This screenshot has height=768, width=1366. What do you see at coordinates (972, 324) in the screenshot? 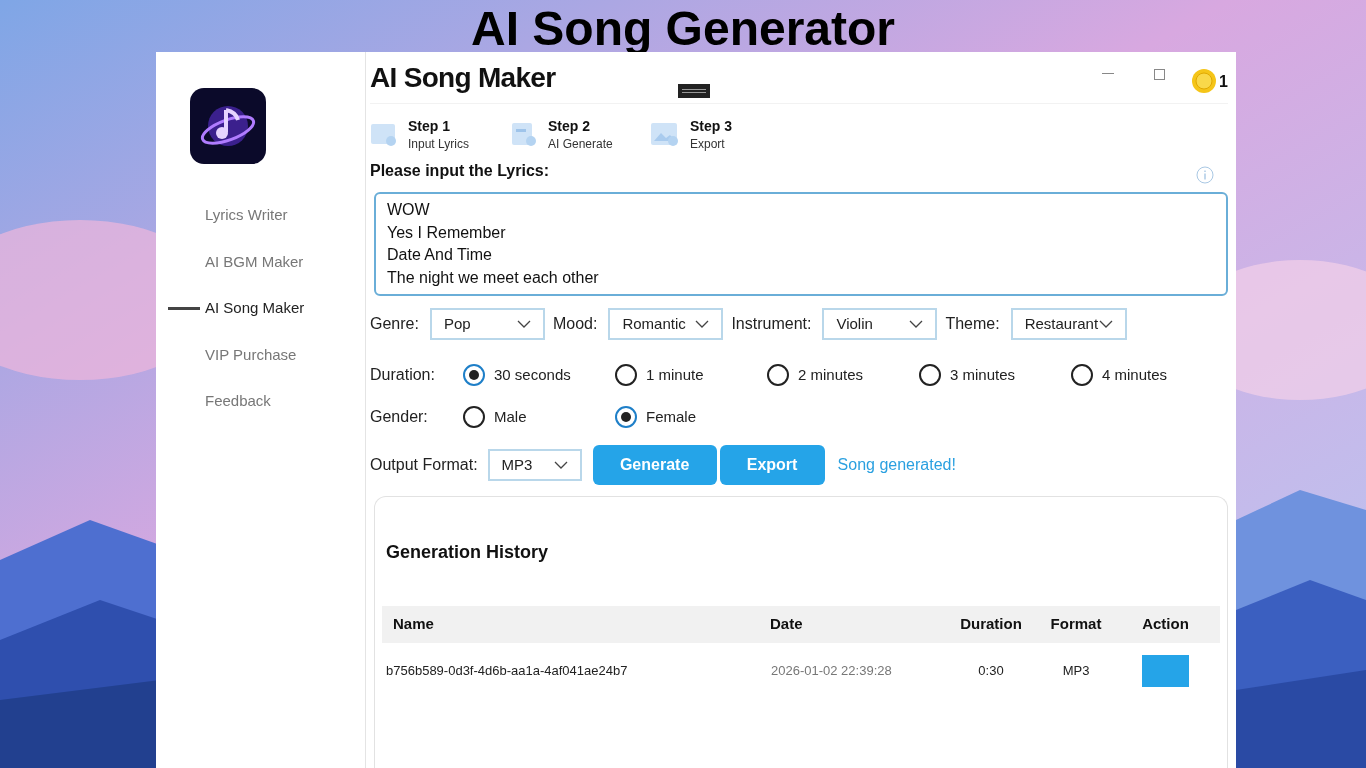
I see `field-label: Theme:` at bounding box center [972, 324].